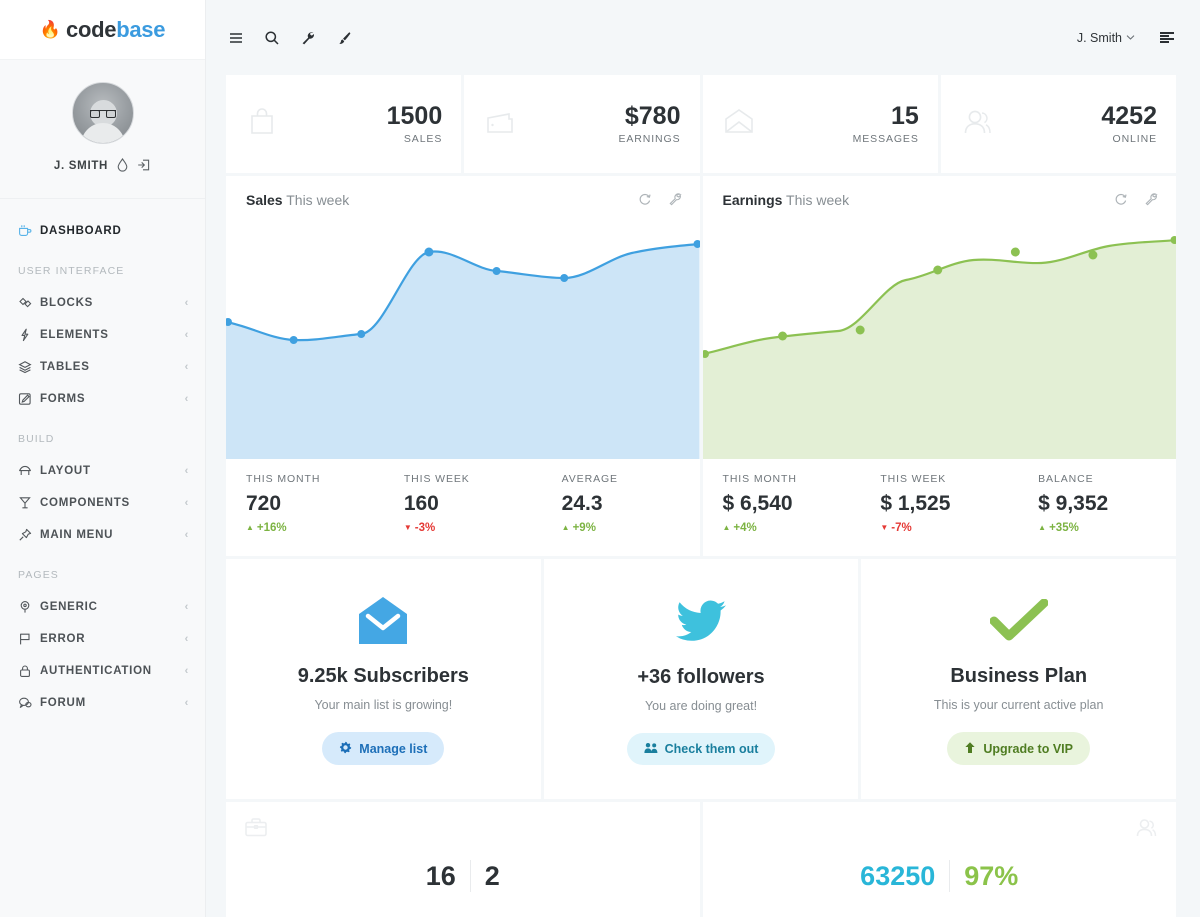 This screenshot has width=1200, height=917. What do you see at coordinates (271, 37) in the screenshot?
I see `search-icon` at bounding box center [271, 37].